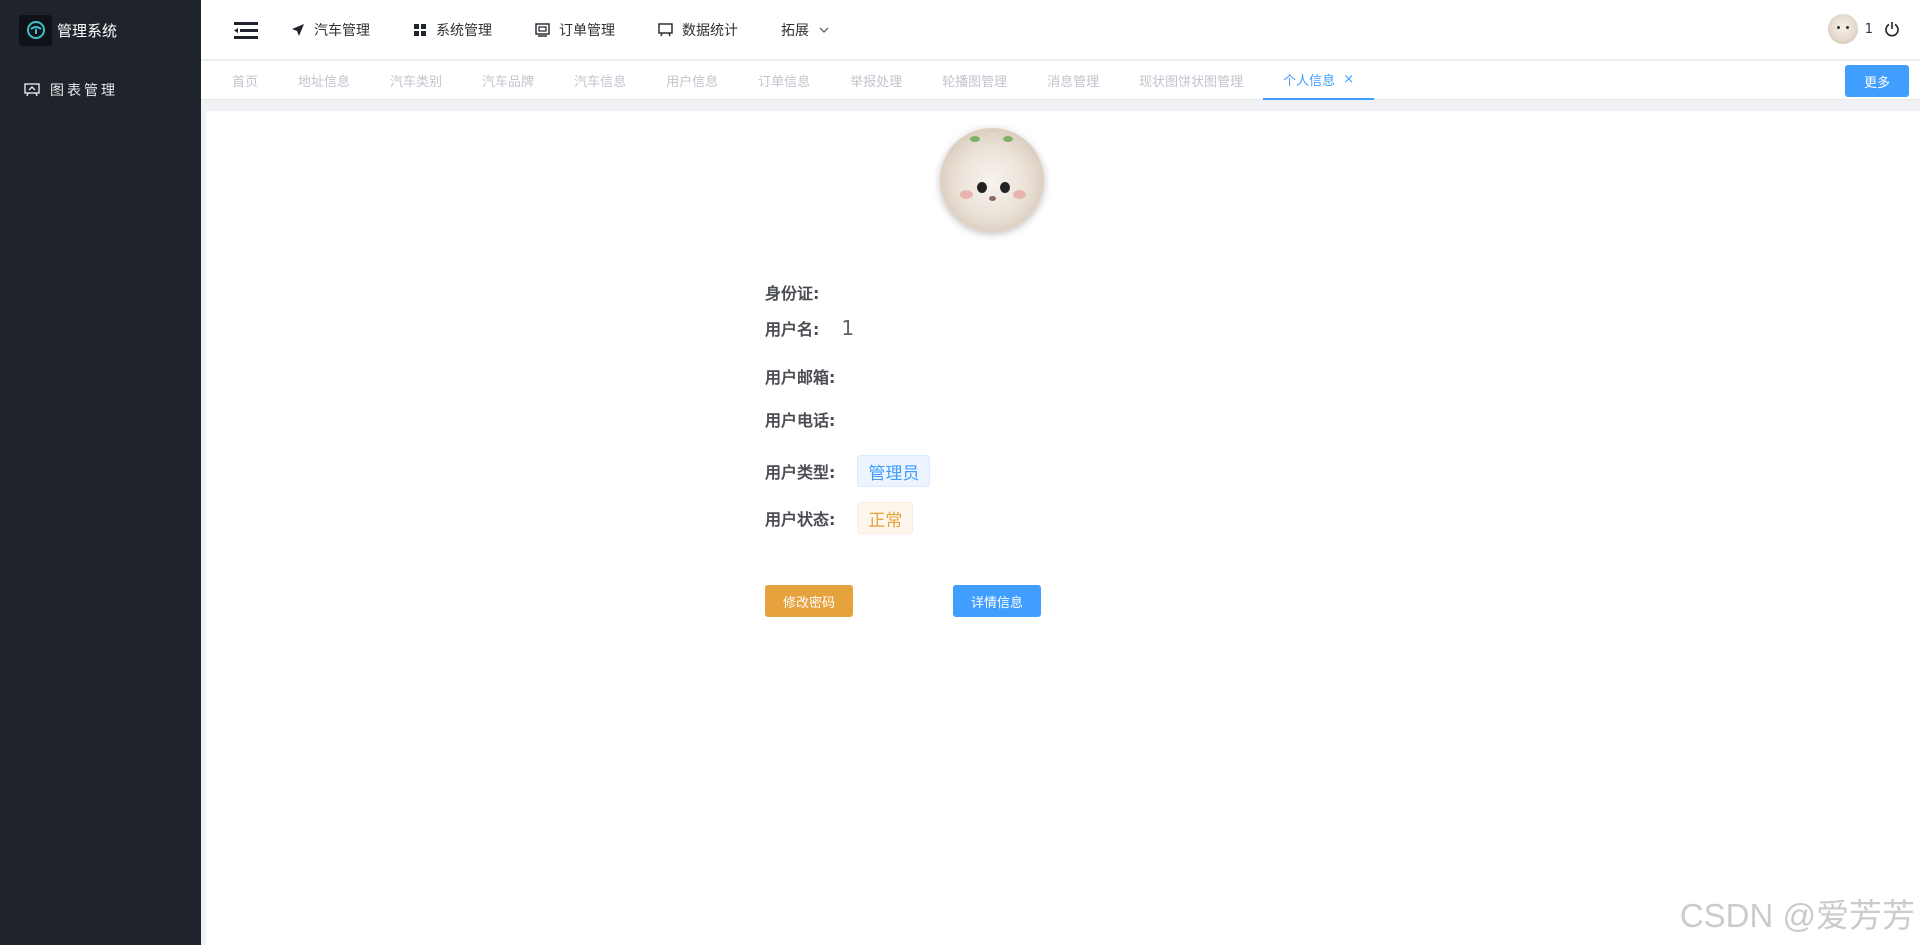 The height and width of the screenshot is (945, 1920). I want to click on tab-label: 轮播图管理, so click(975, 82).